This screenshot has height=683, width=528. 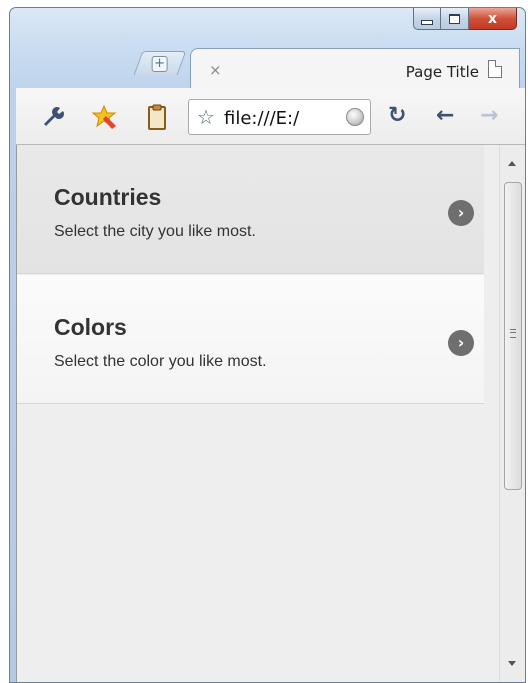 I want to click on forward-icon: →, so click(x=489, y=116).